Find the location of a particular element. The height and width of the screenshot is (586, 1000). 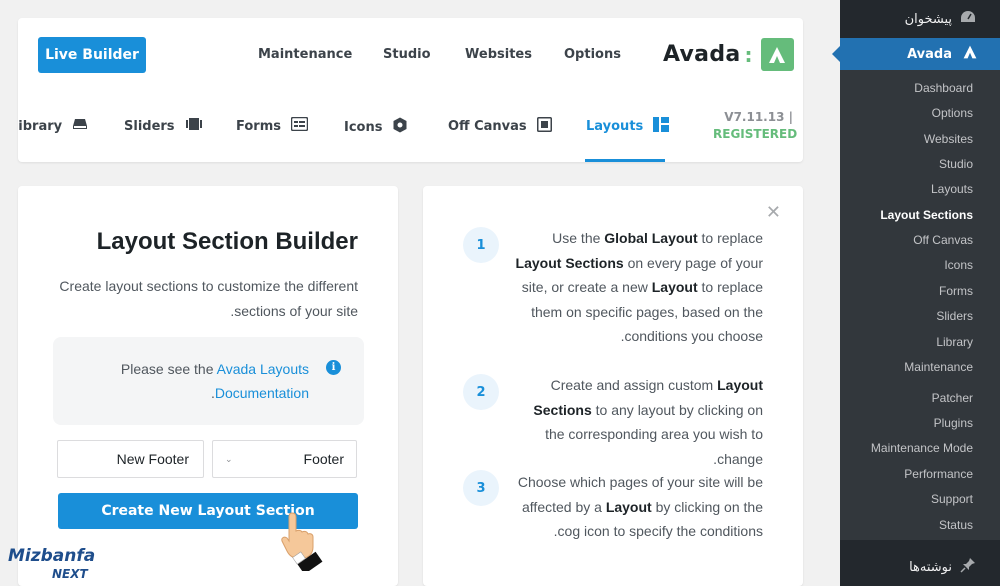

subnav-icons: Icons is located at coordinates (376, 127).